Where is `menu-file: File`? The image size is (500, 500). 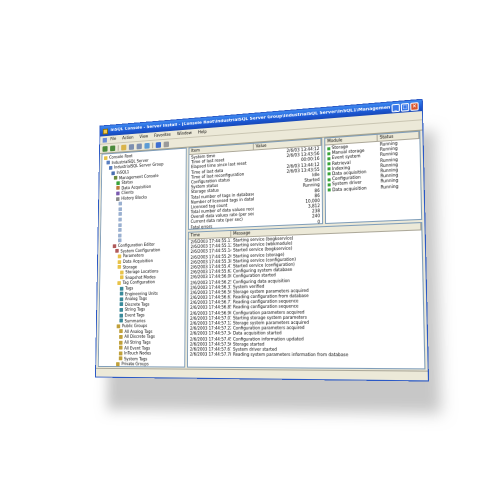
menu-file: File is located at coordinates (113, 139).